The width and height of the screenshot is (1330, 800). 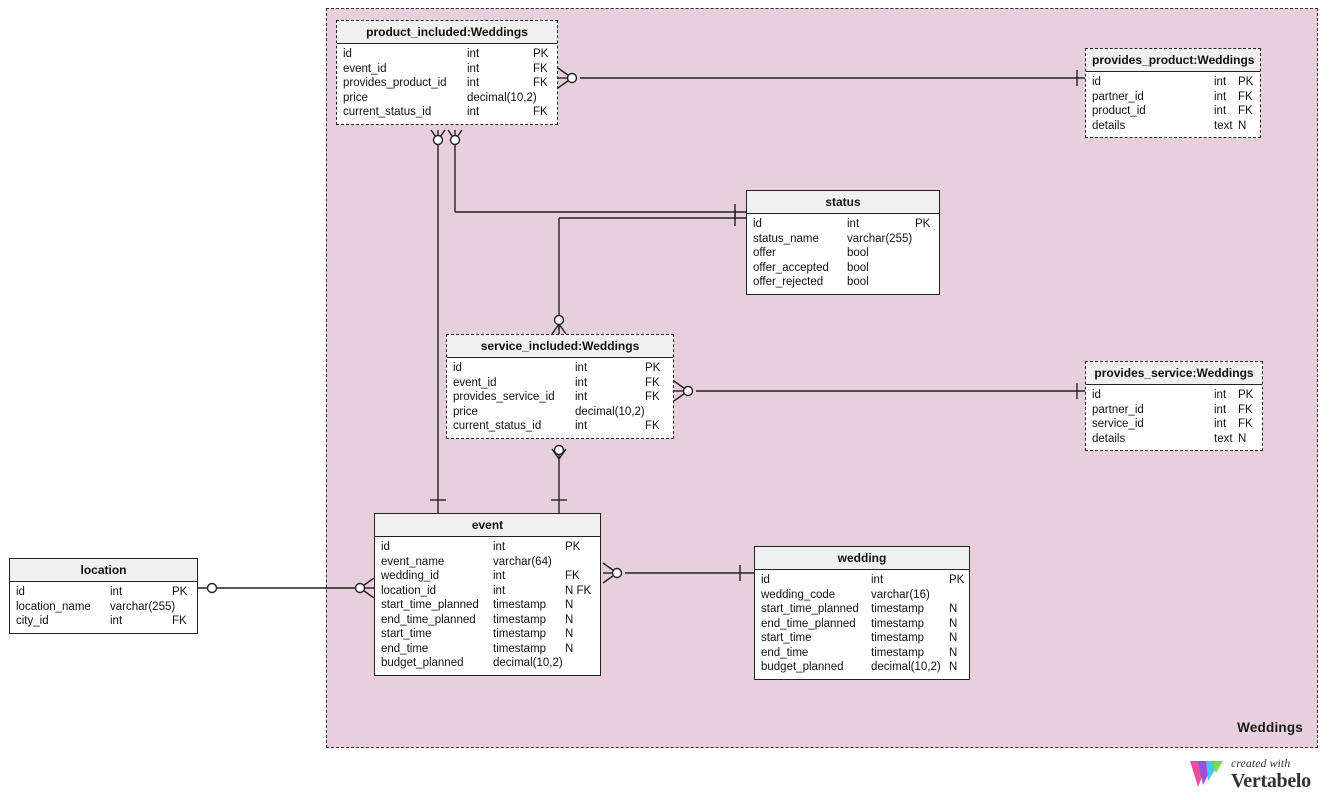 What do you see at coordinates (862, 558) in the screenshot?
I see `entity-title-wedding: wedding` at bounding box center [862, 558].